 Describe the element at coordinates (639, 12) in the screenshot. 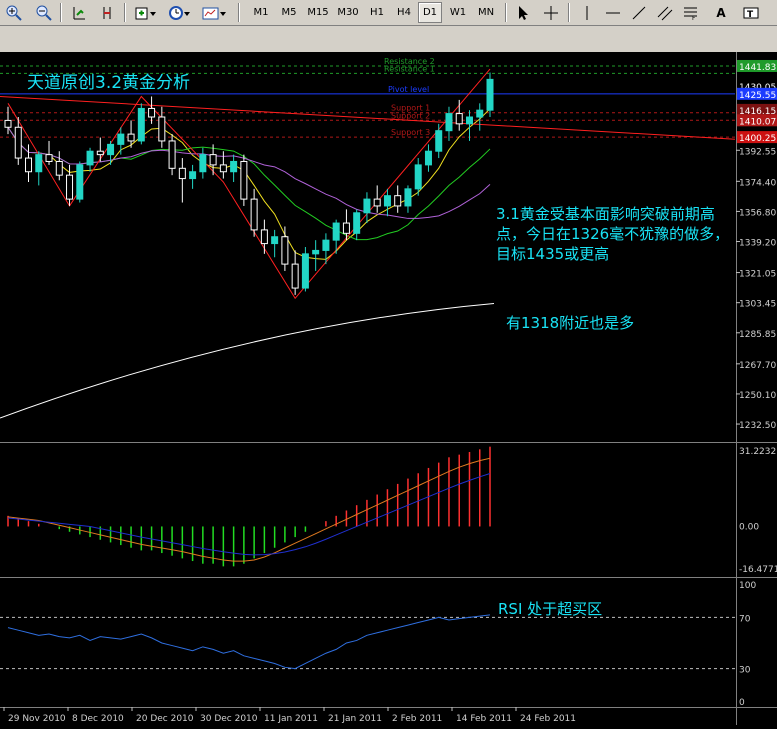

I see `trendline-icon` at that location.